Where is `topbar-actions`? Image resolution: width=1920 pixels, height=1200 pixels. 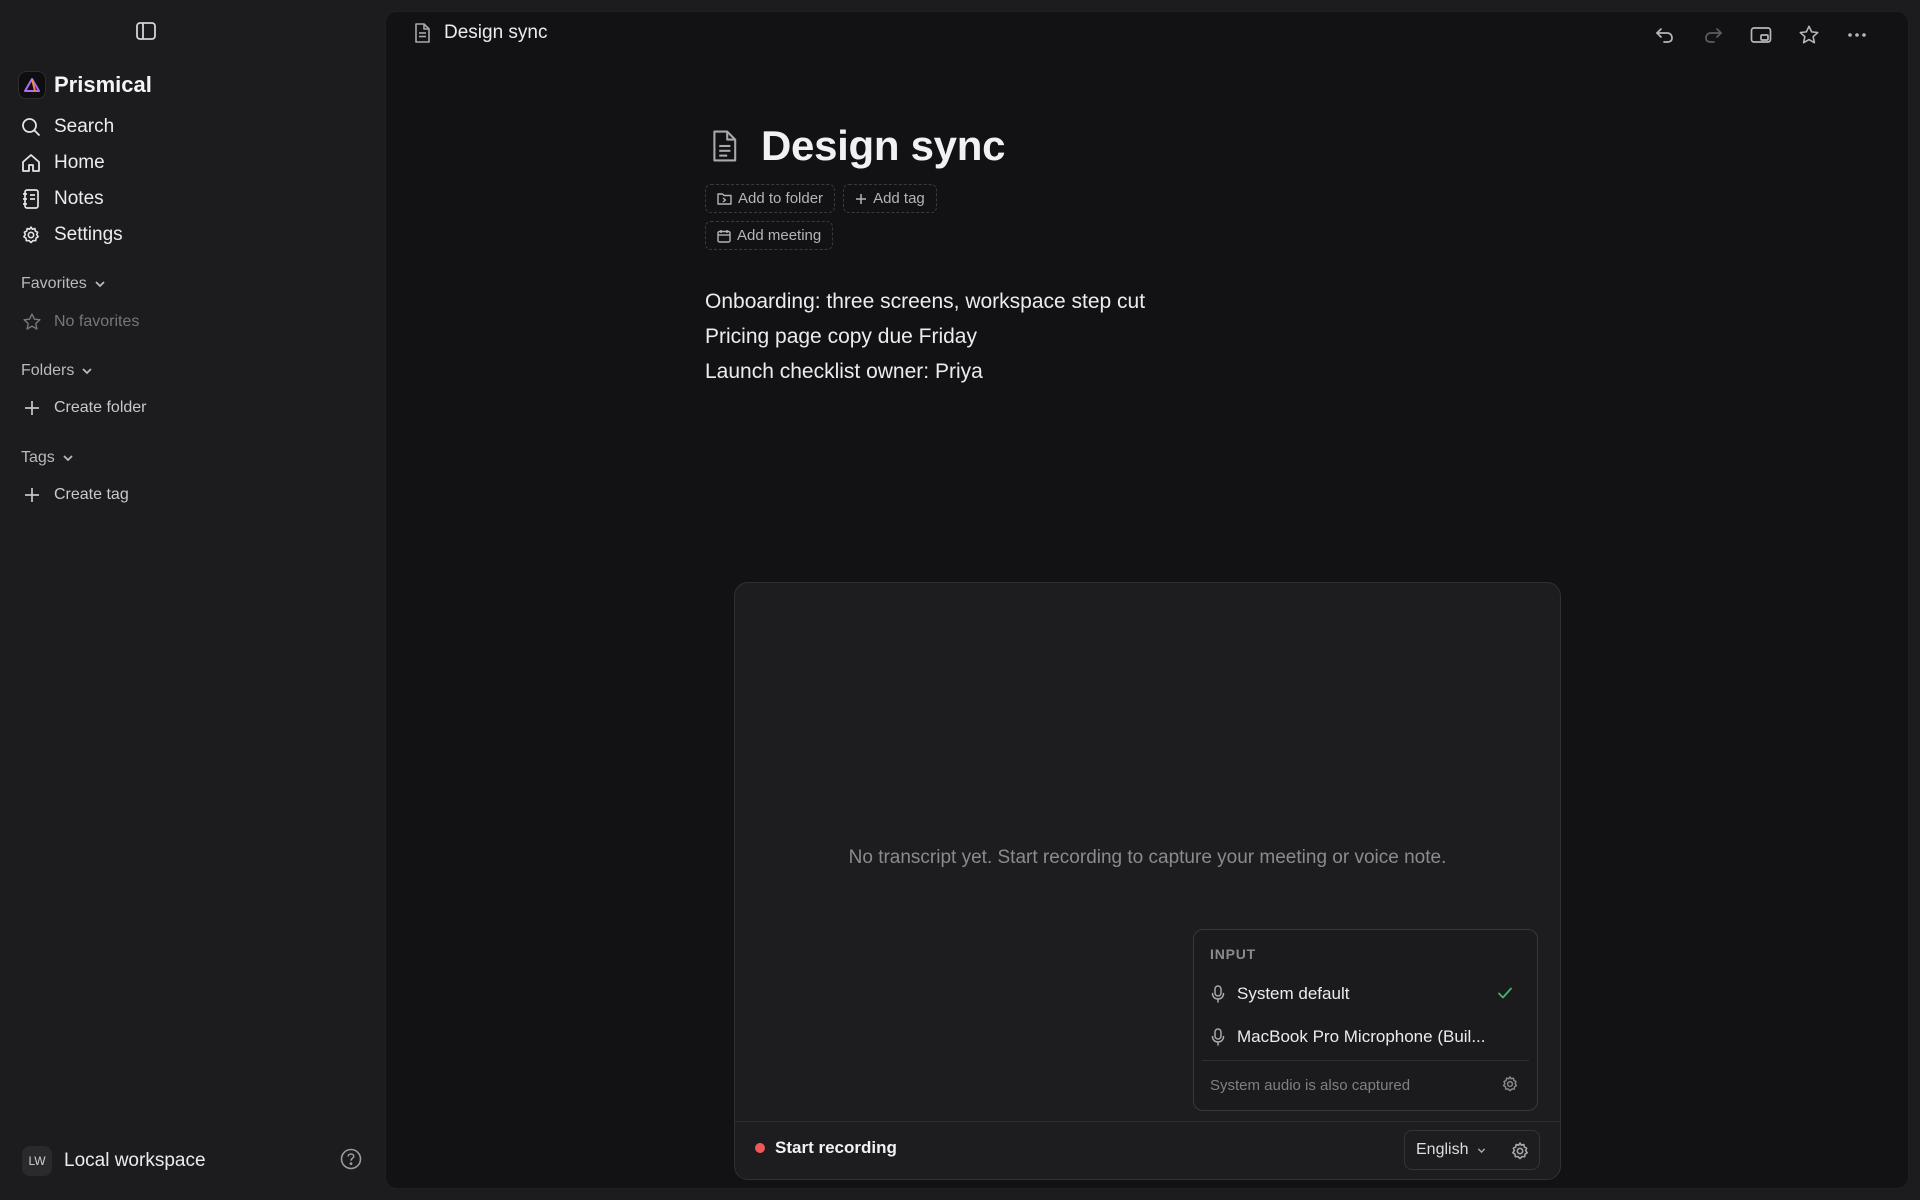
topbar-actions is located at coordinates (1761, 35).